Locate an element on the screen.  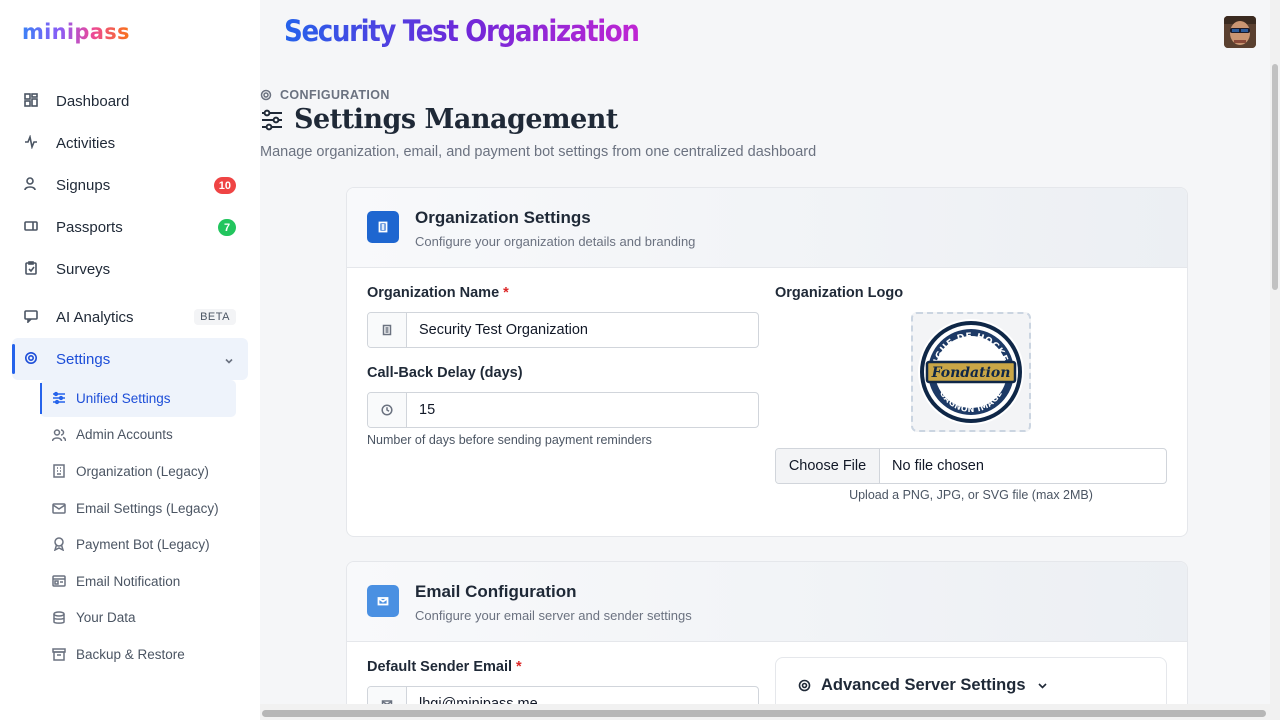
callback-delay-label: Call-Back Delay (days) is located at coordinates (445, 373).